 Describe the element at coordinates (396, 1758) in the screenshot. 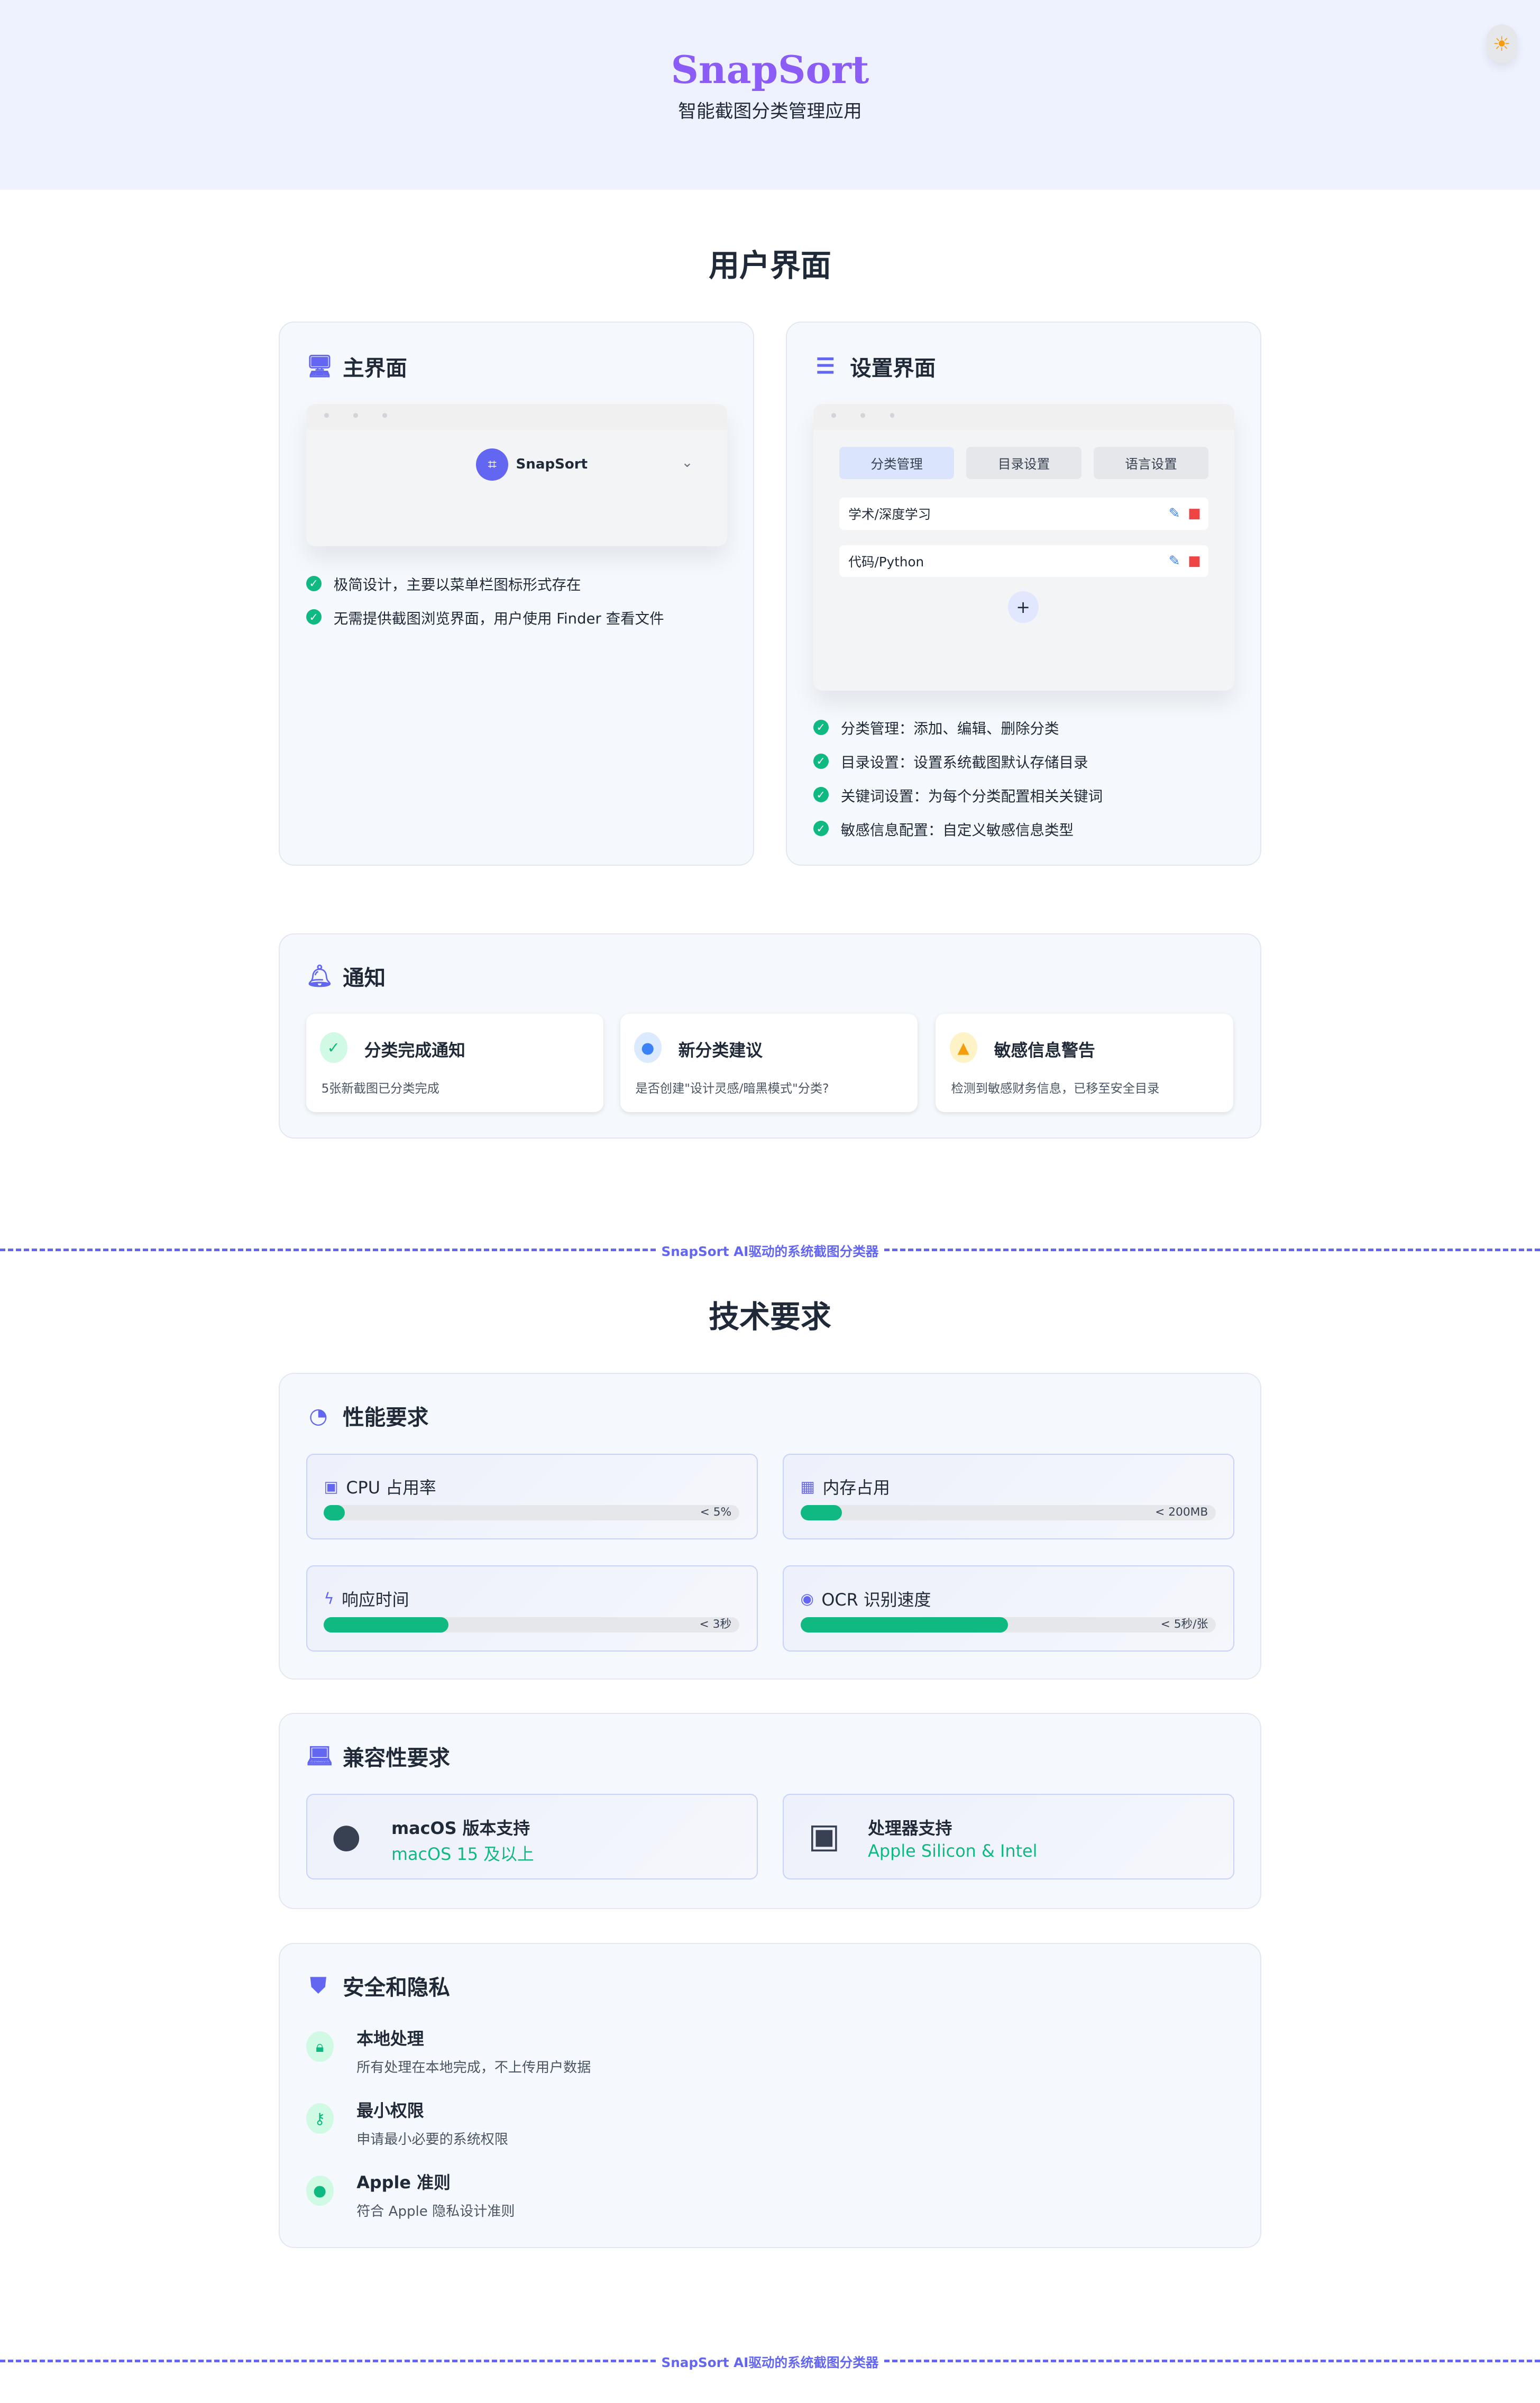

I see `card-title: 兼容性要求` at that location.